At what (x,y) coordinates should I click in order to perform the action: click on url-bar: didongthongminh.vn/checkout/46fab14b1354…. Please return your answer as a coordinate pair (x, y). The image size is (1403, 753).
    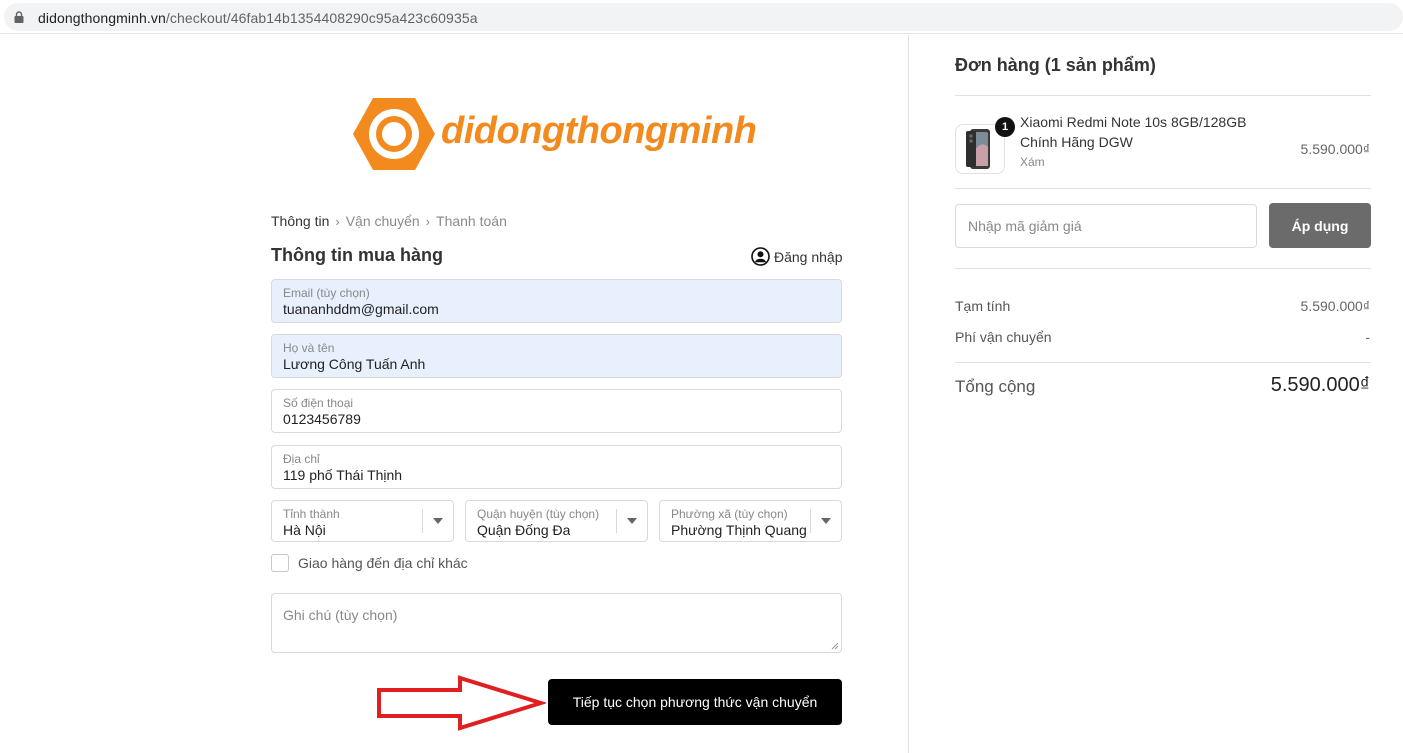
    Looking at the image, I should click on (703, 17).